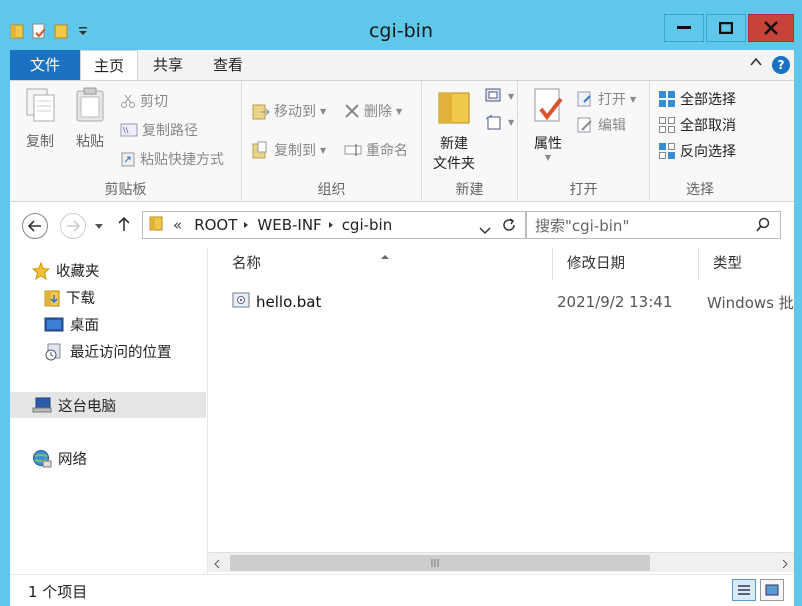 The width and height of the screenshot is (802, 606). I want to click on scrollbar-thumb, so click(440, 563).